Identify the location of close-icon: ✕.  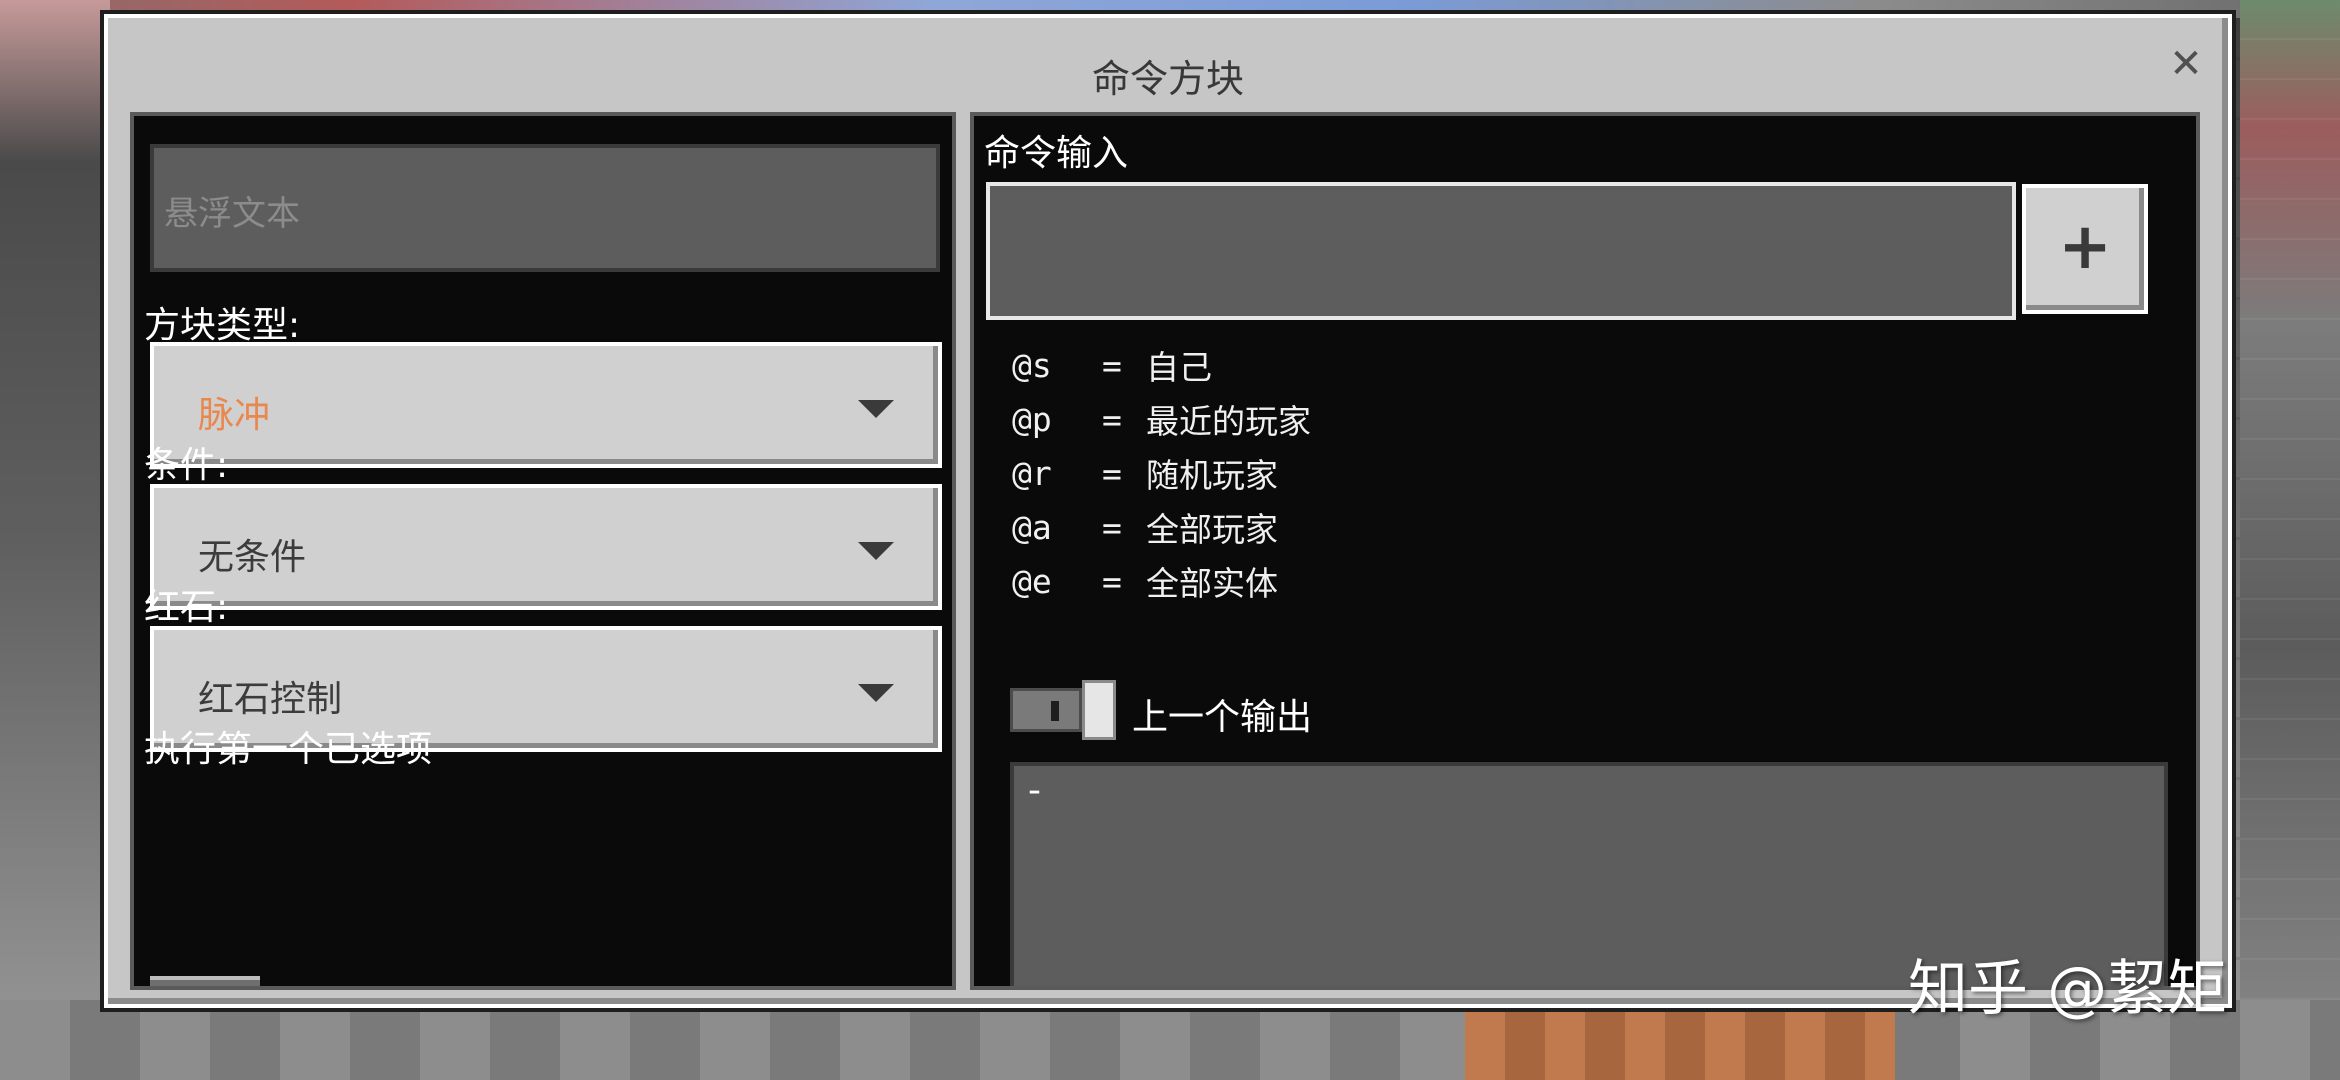
(2186, 64).